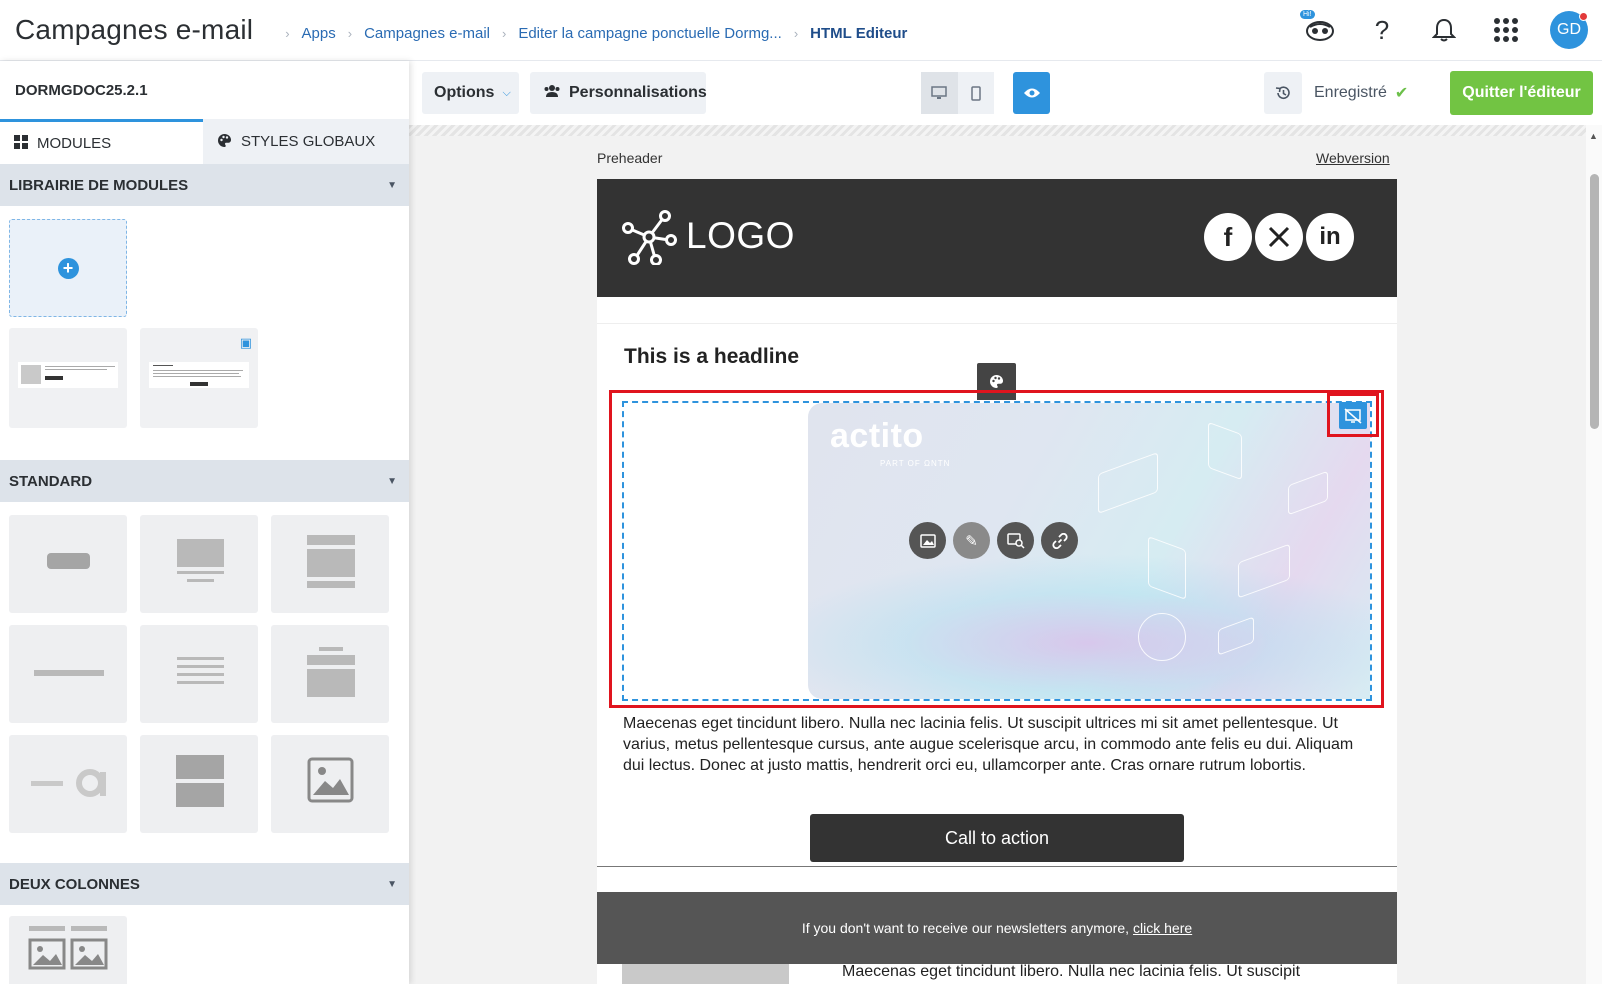 The image size is (1602, 984). I want to click on library-modules: + ▣, so click(204, 333).